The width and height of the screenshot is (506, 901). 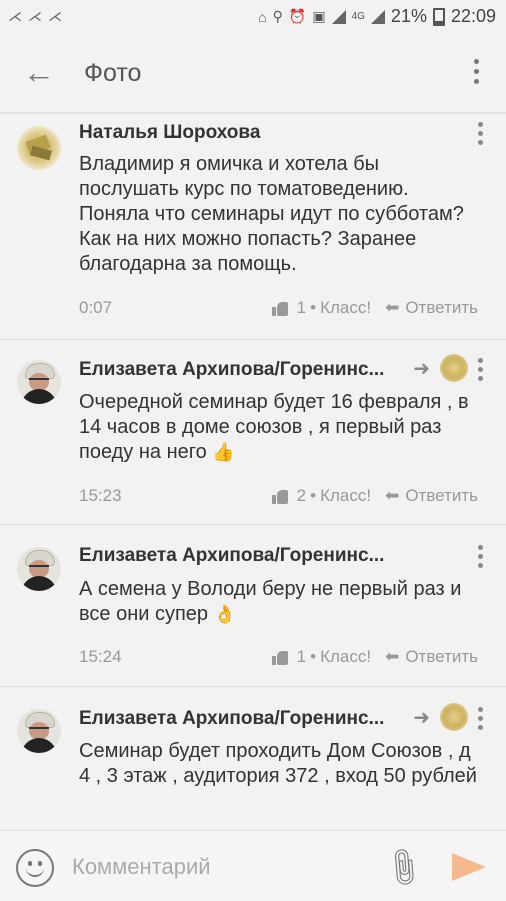 I want to click on emoji-icon, so click(x=35, y=868).